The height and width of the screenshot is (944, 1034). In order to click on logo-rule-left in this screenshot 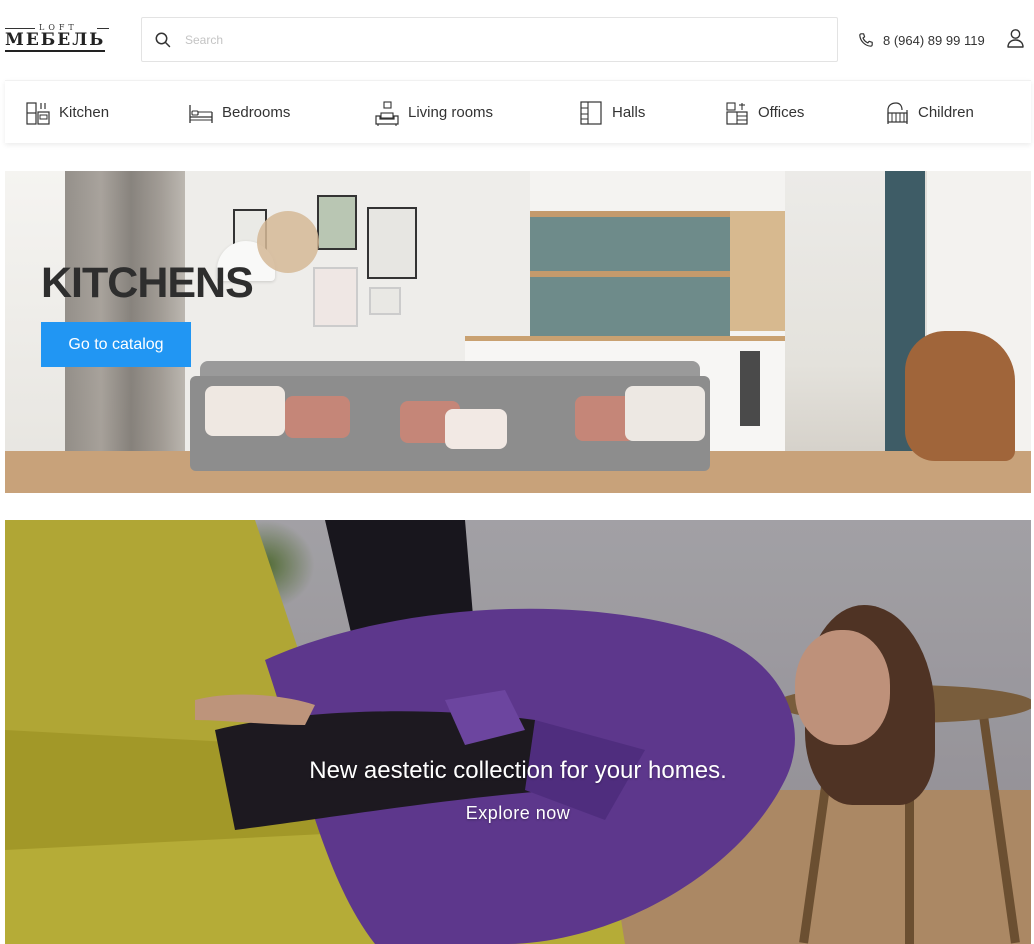, I will do `click(20, 28)`.